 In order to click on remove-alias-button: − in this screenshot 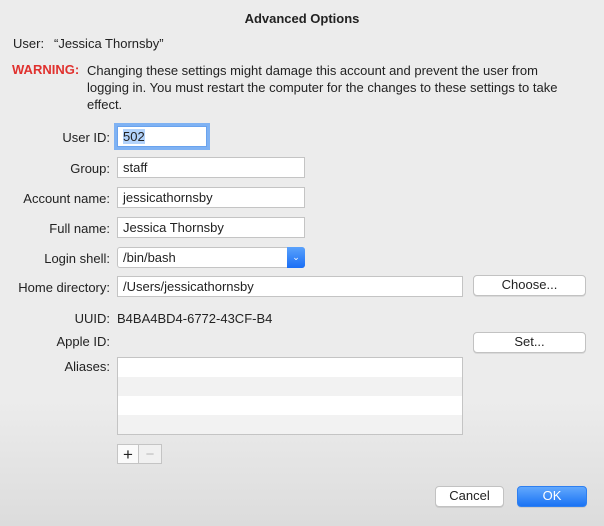, I will do `click(150, 454)`.